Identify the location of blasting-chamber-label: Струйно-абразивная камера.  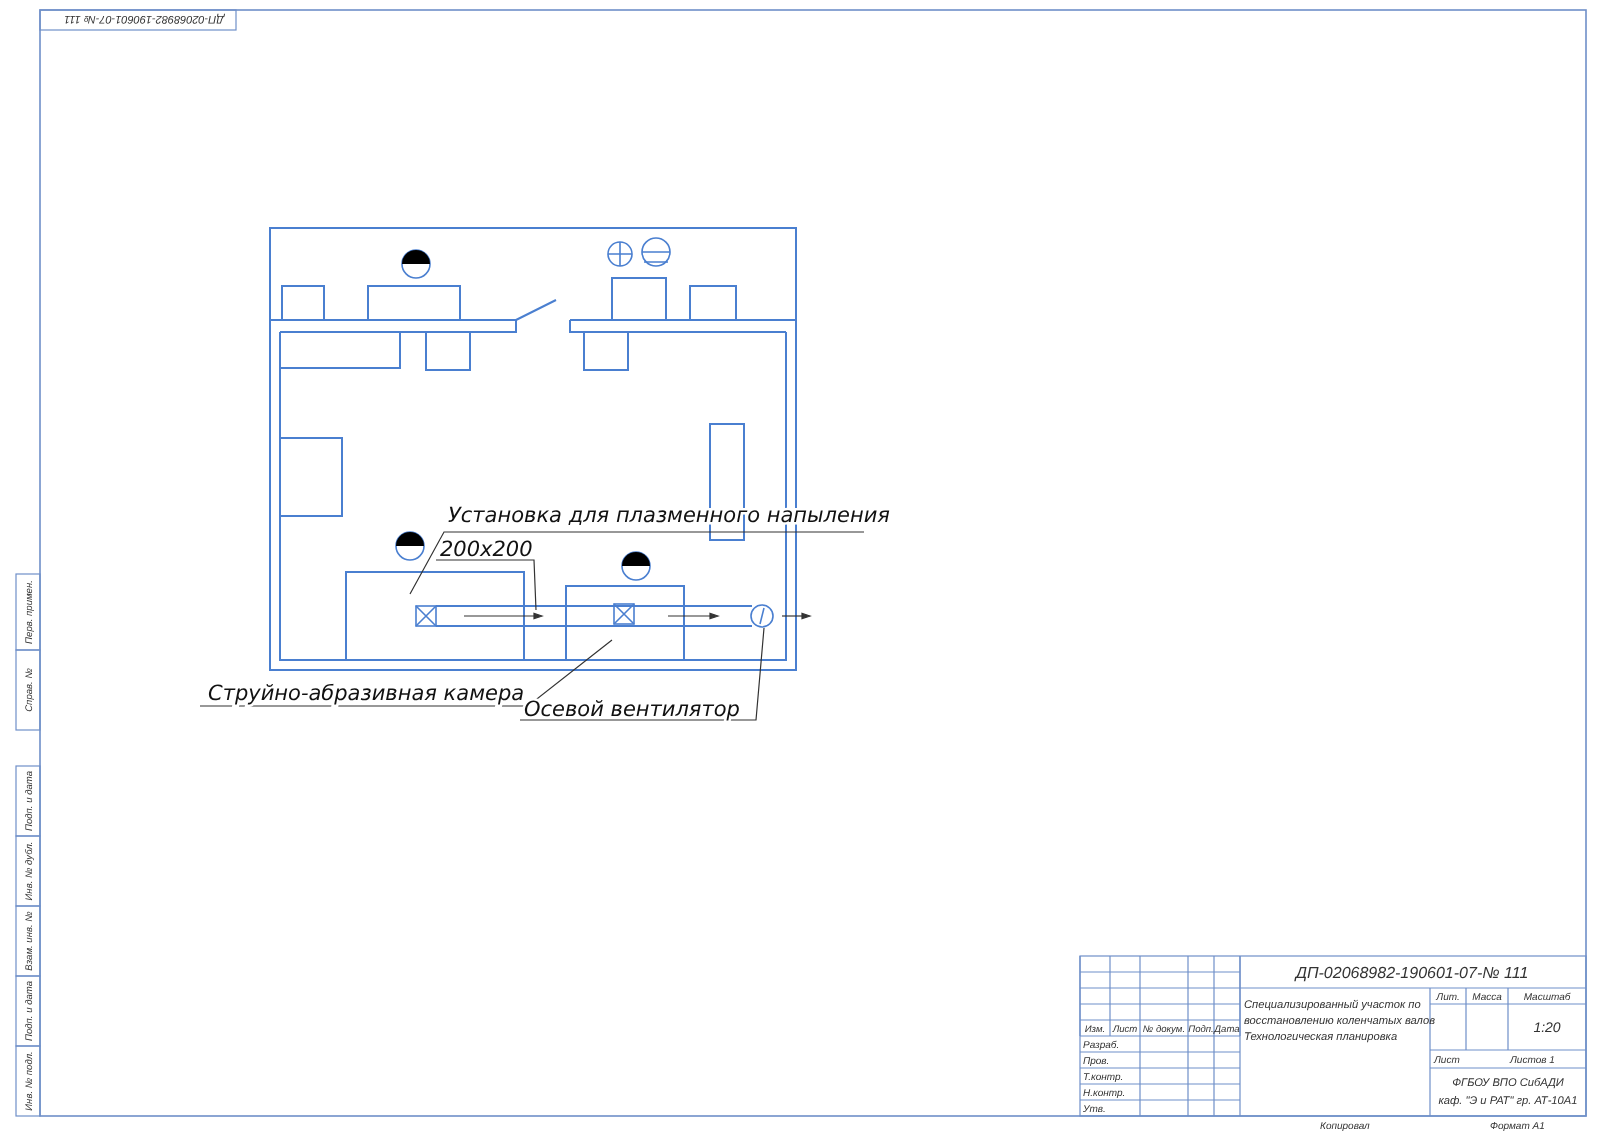
(366, 694).